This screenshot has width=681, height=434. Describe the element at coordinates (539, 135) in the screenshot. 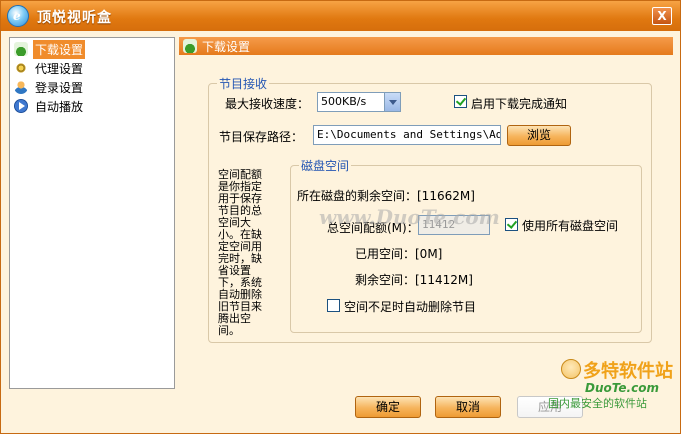

I see `browse-button: 浏览` at that location.